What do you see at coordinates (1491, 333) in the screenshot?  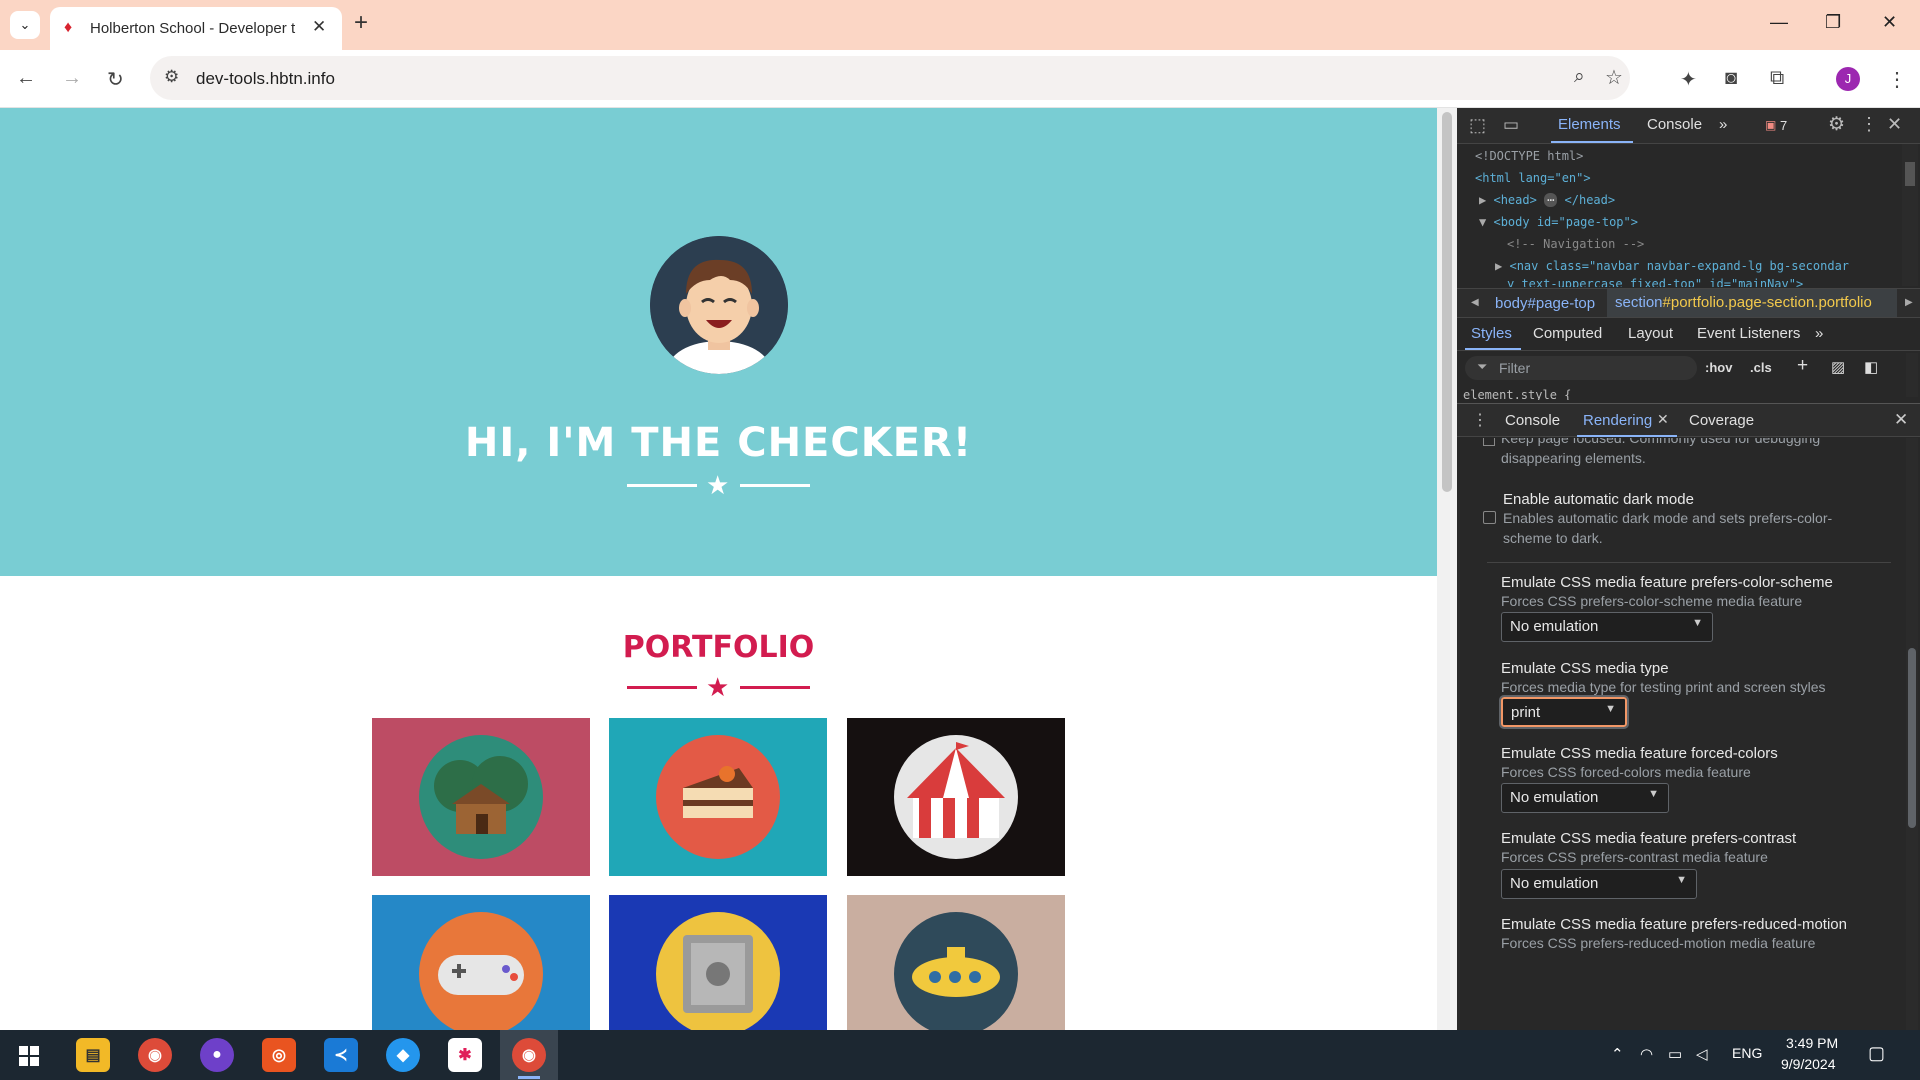 I see `tab-styles: Styles` at bounding box center [1491, 333].